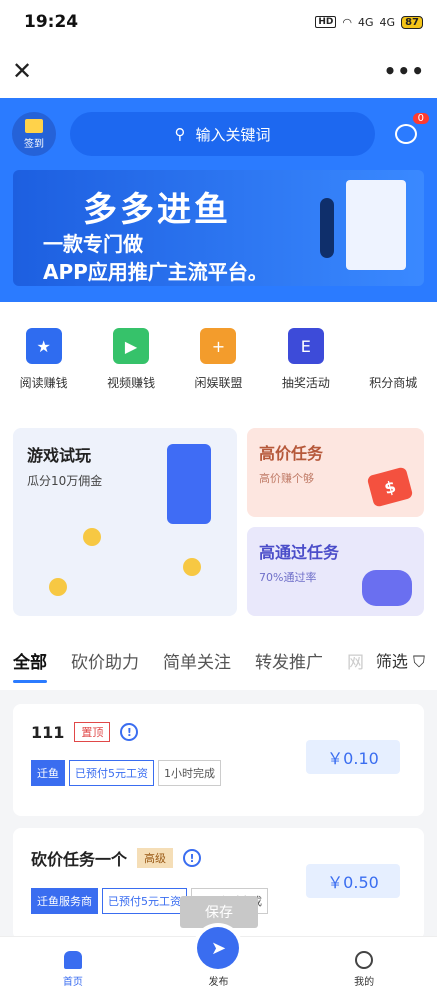 Image resolution: width=437 pixels, height=992 pixels. What do you see at coordinates (197, 660) in the screenshot?
I see `tab-follow: 简单关注` at bounding box center [197, 660].